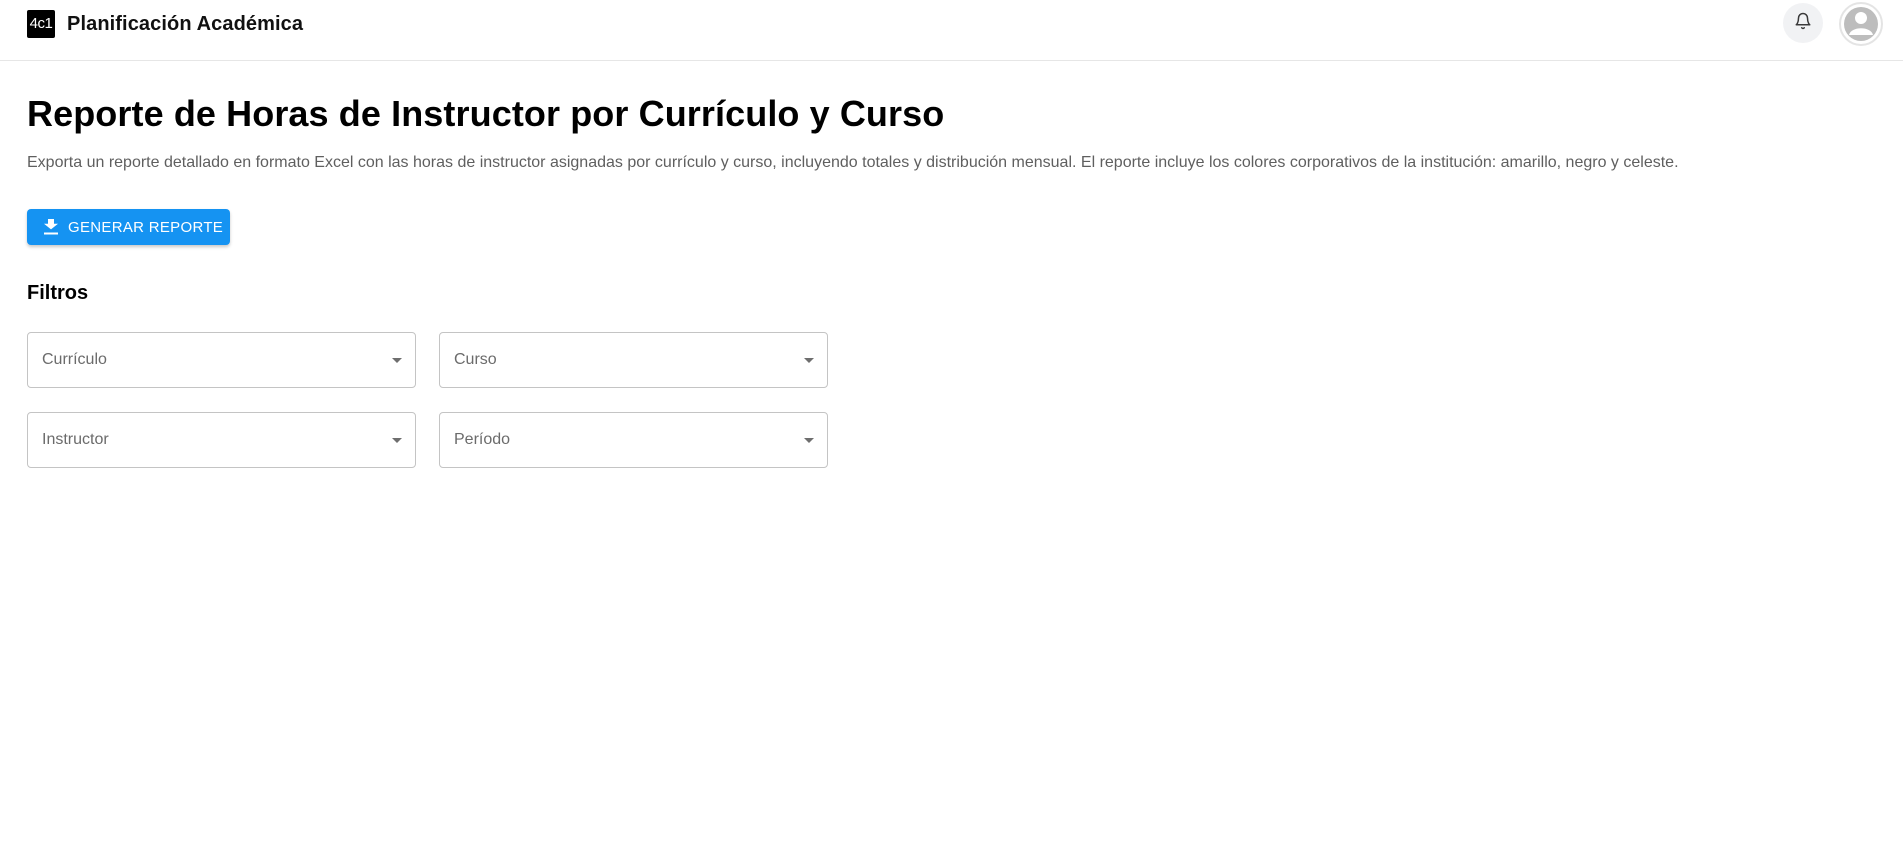  Describe the element at coordinates (51, 227) in the screenshot. I see `download-icon` at that location.